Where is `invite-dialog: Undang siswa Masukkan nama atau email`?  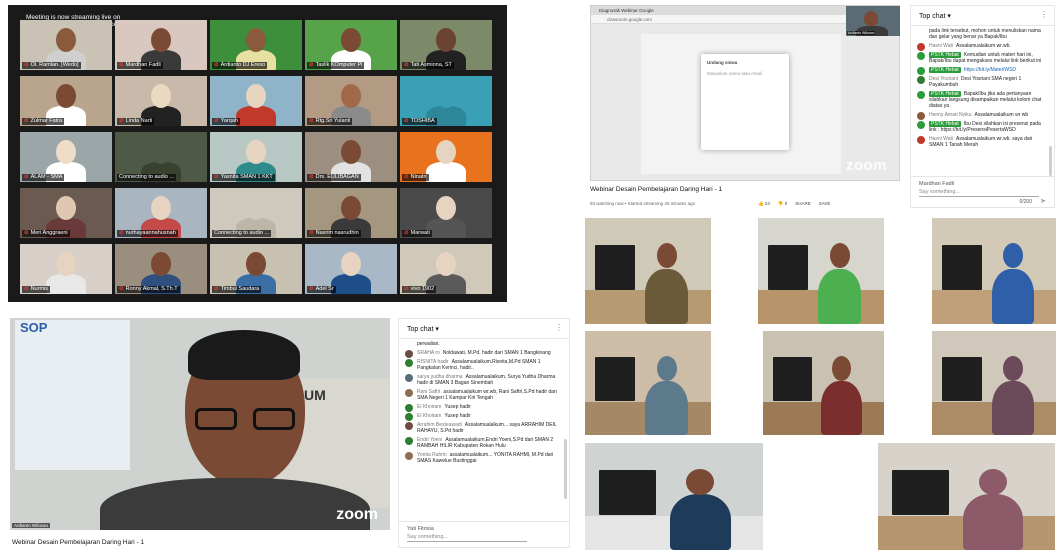 invite-dialog: Undang siswa Masukkan nama atau email is located at coordinates (745, 102).